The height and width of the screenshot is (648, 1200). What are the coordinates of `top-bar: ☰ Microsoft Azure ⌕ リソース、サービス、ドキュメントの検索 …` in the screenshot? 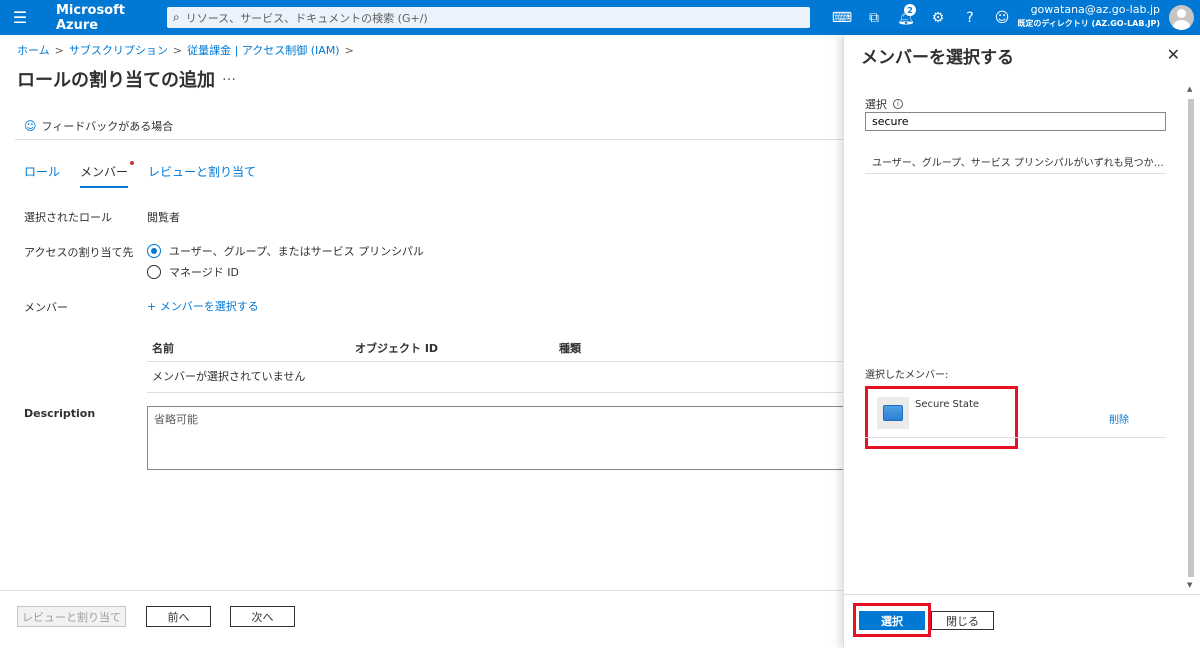 It's located at (600, 17).